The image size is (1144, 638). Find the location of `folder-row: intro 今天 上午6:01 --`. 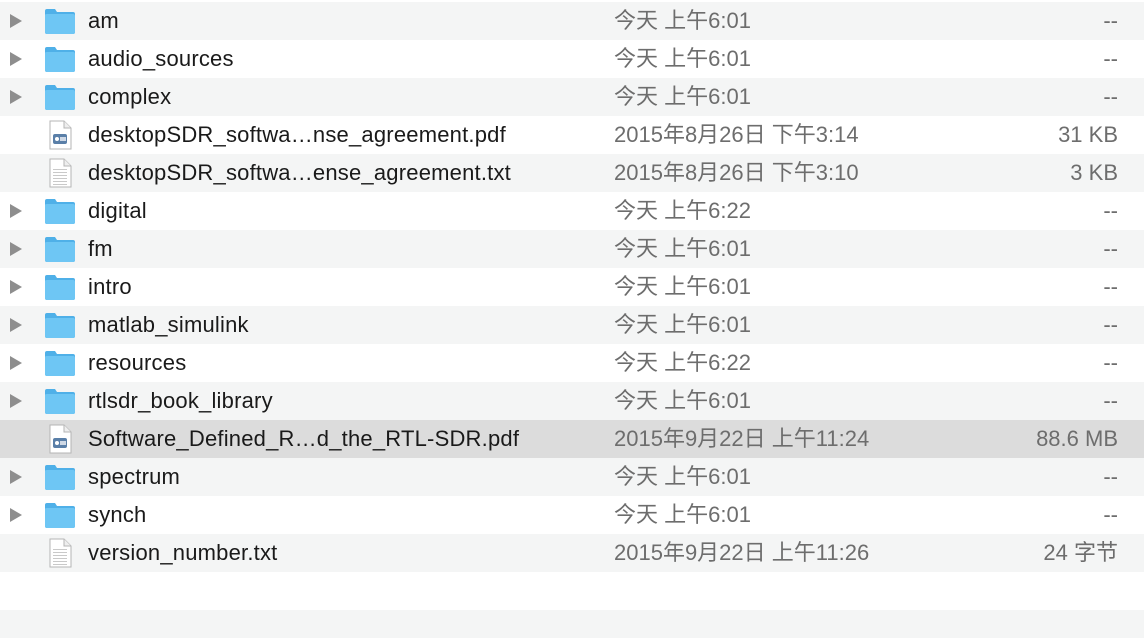

folder-row: intro 今天 上午6:01 -- is located at coordinates (572, 287).